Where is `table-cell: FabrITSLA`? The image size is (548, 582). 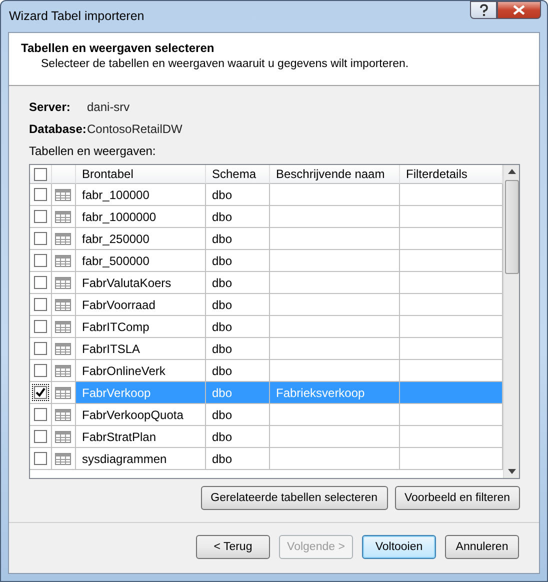
table-cell: FabrITSLA is located at coordinates (141, 349).